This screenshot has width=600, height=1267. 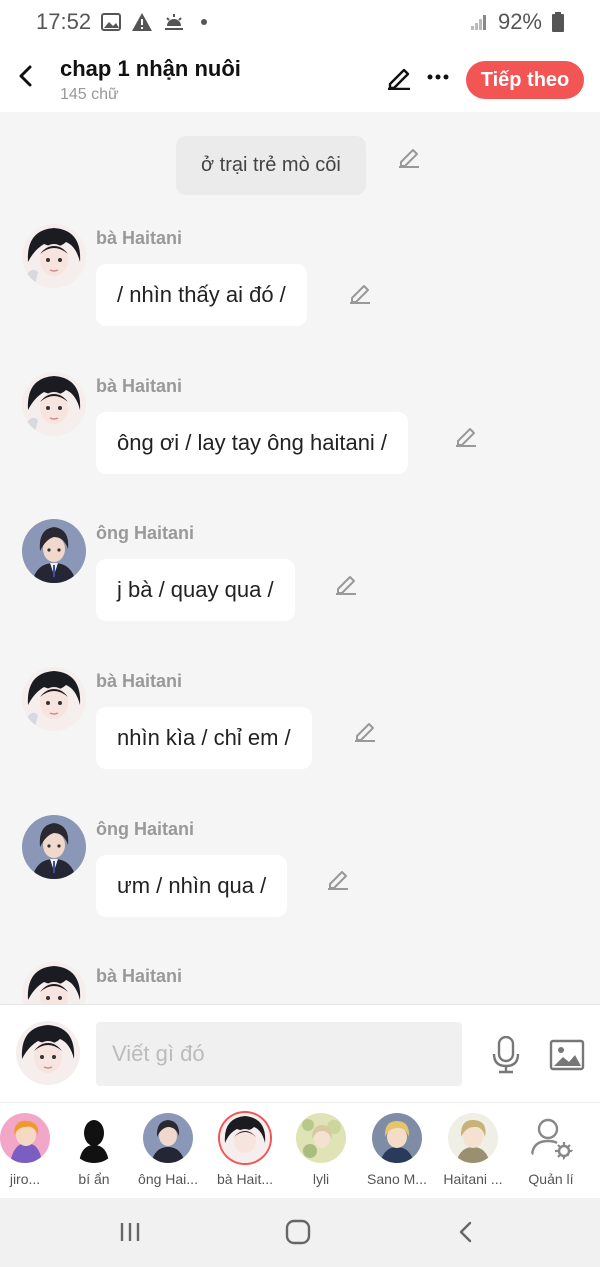 I want to click on character-name: bí ẩn, so click(x=94, y=1179).